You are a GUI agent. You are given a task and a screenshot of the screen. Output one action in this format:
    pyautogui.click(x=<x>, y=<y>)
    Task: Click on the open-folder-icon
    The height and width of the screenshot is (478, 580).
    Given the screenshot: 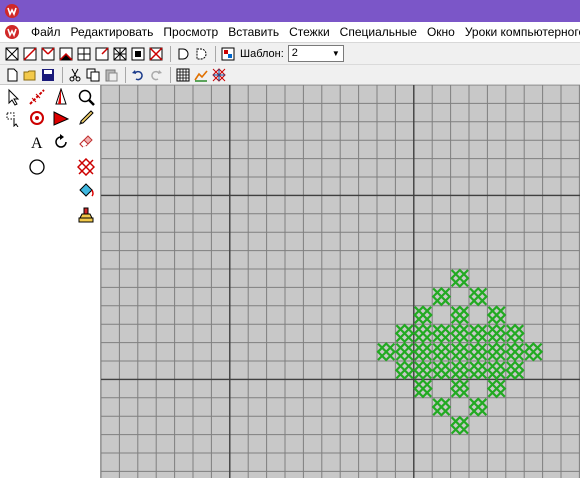 What is the action you would take?
    pyautogui.click(x=29, y=75)
    